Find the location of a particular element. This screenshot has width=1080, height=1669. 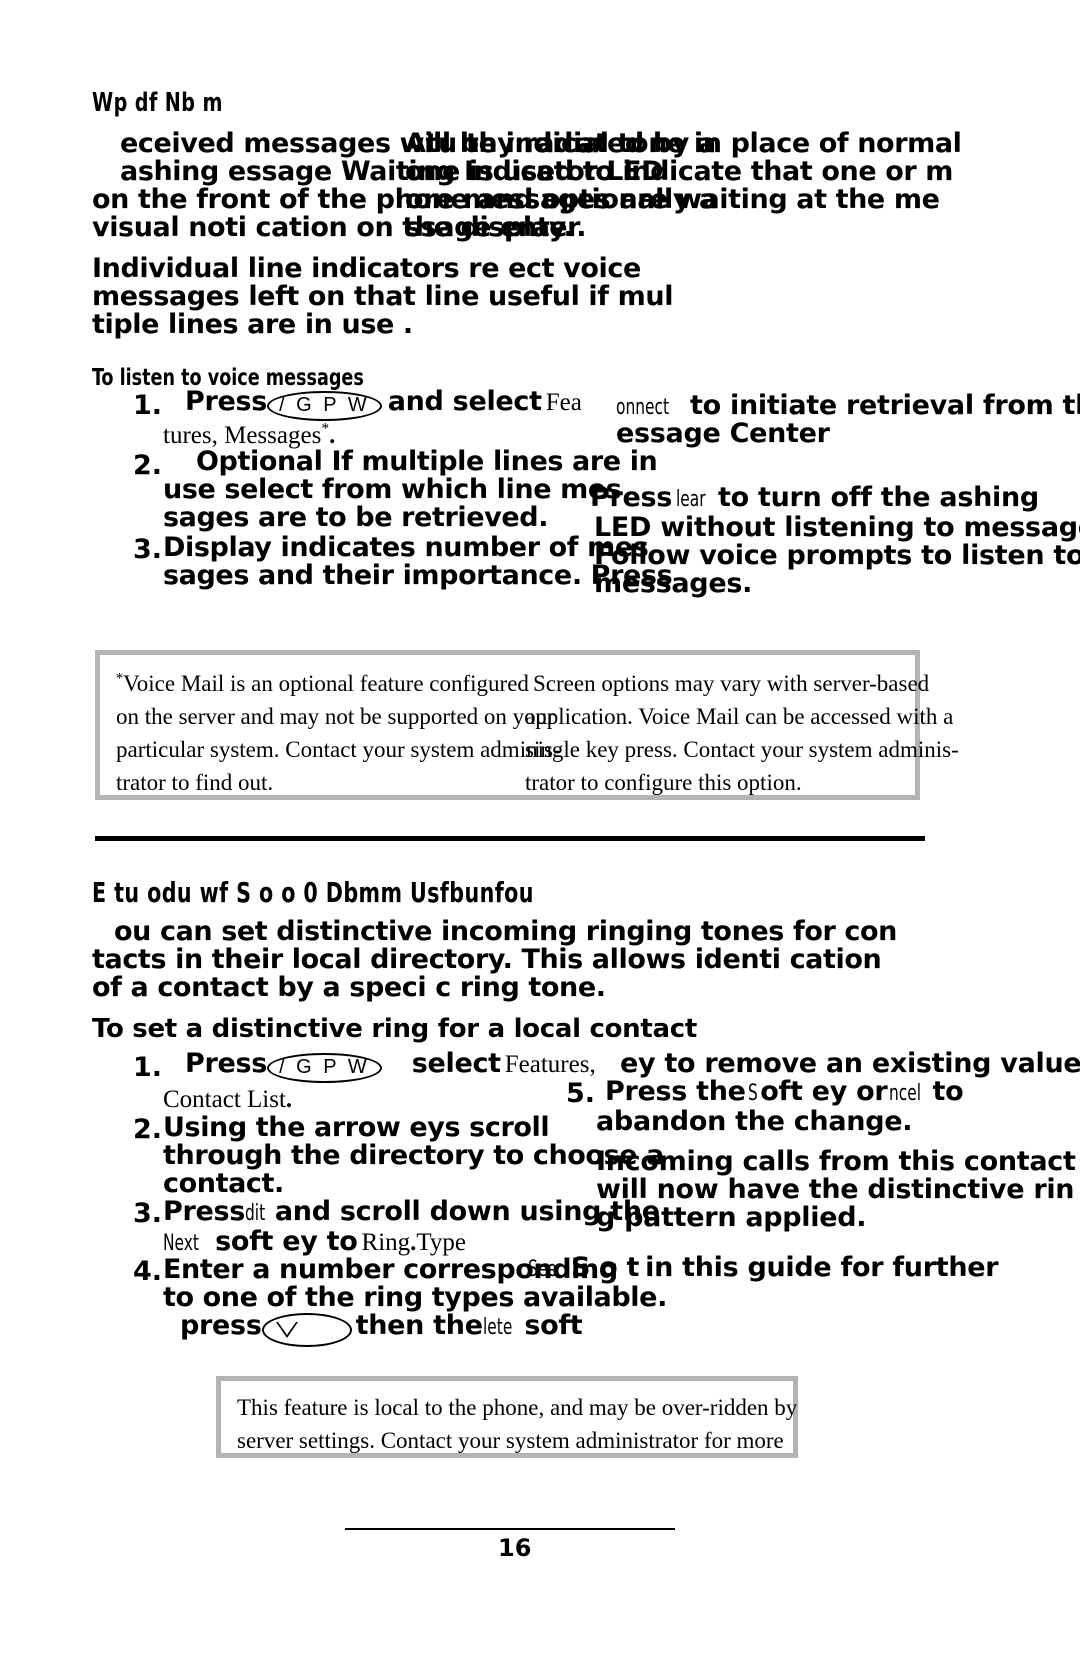

step2-line-1: Optional If multiple lines are in is located at coordinates (427, 461).